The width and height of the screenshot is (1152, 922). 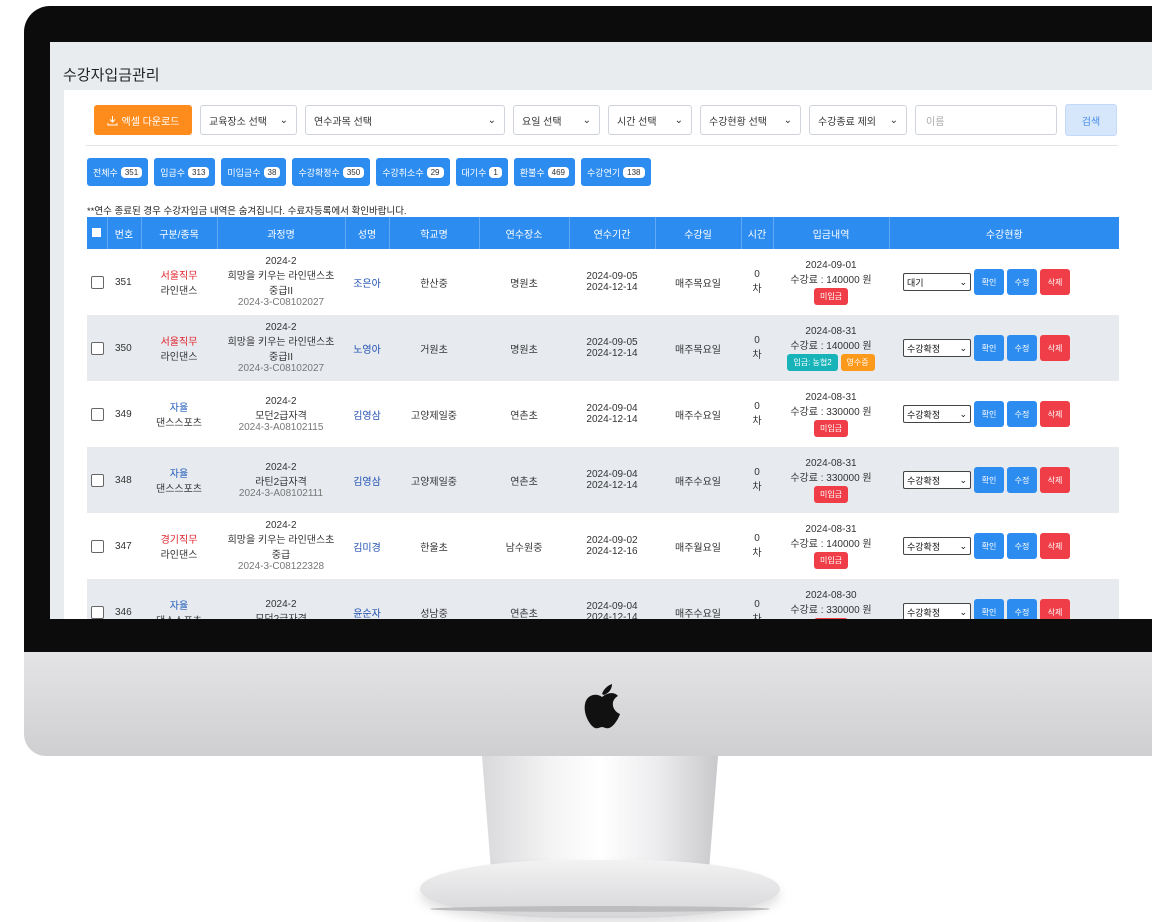 I want to click on name-cell: 김미경, so click(x=367, y=546).